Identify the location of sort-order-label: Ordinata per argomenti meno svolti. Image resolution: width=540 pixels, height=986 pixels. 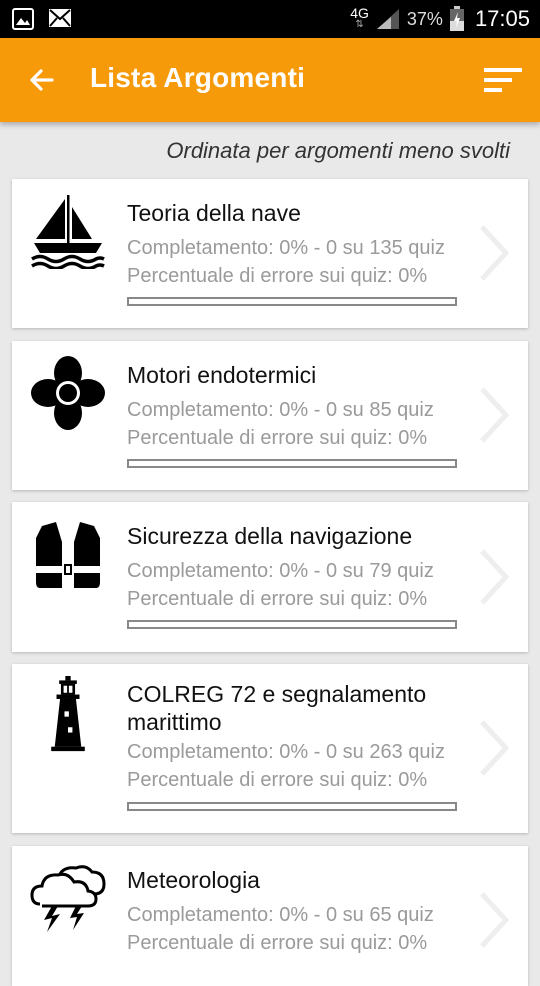
(338, 150).